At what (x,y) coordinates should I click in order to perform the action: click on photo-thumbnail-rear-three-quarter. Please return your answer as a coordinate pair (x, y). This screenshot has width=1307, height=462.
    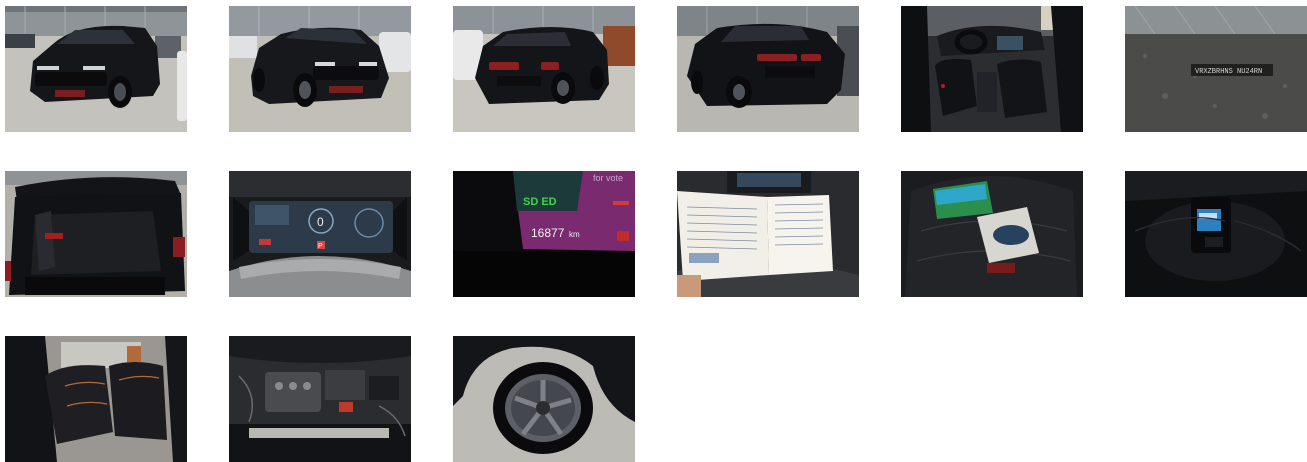
    Looking at the image, I should click on (544, 69).